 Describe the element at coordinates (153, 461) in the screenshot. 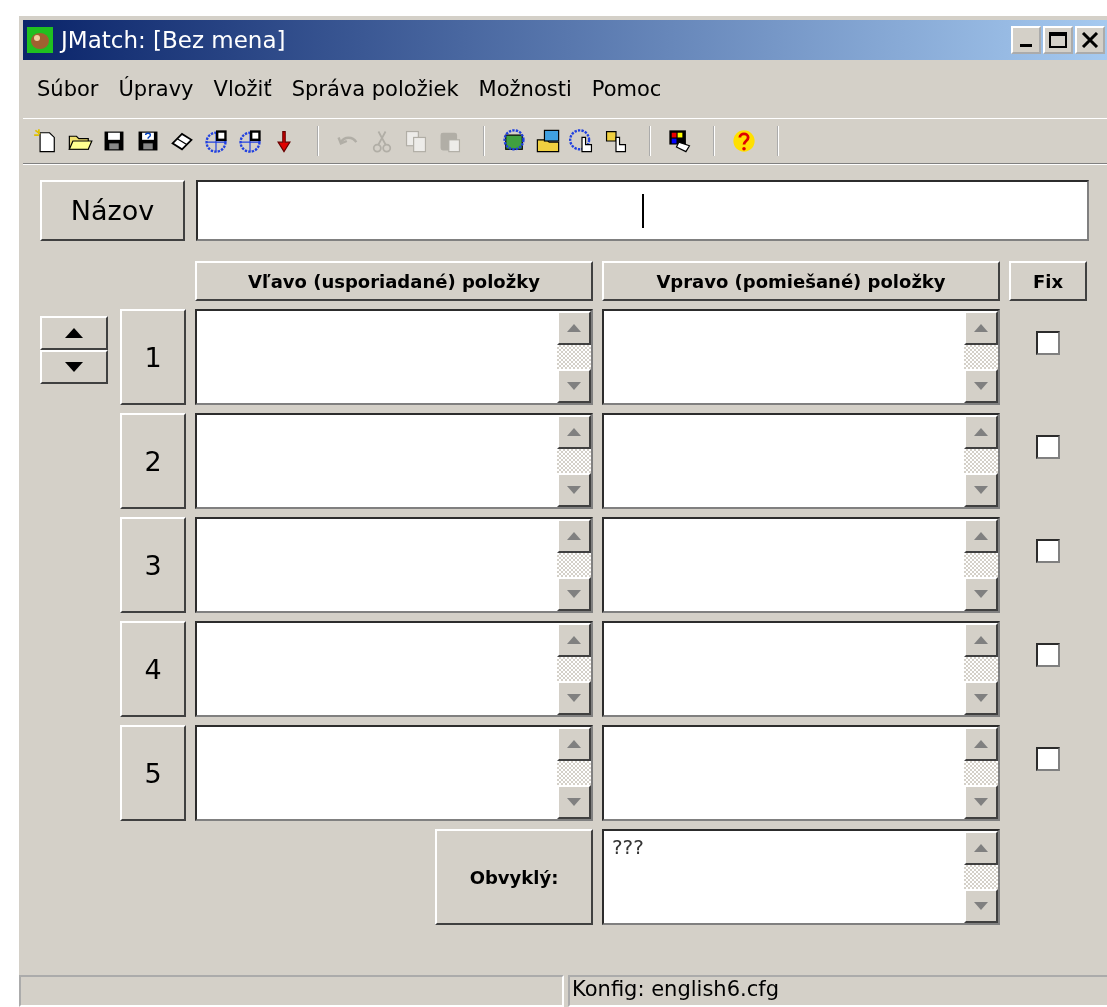

I see `row-number-button: 2` at that location.